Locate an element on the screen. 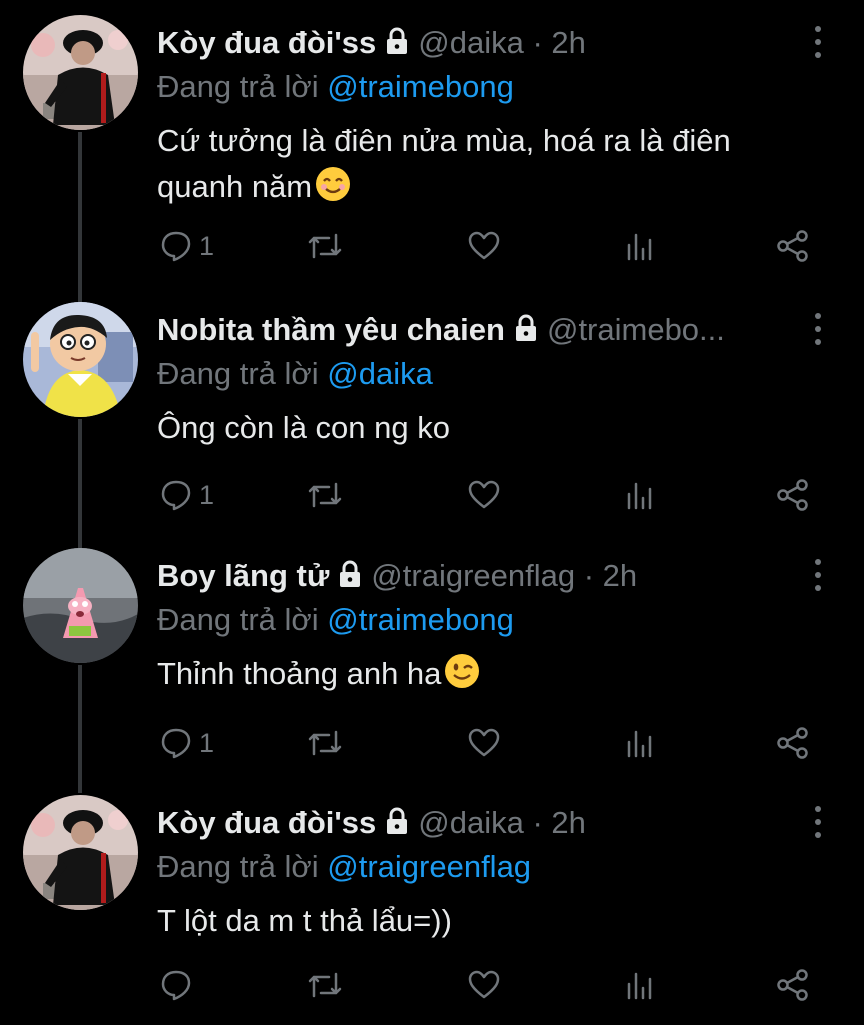 This screenshot has width=864, height=1025. display-name: Nobita thầm yêu chaien is located at coordinates (331, 329).